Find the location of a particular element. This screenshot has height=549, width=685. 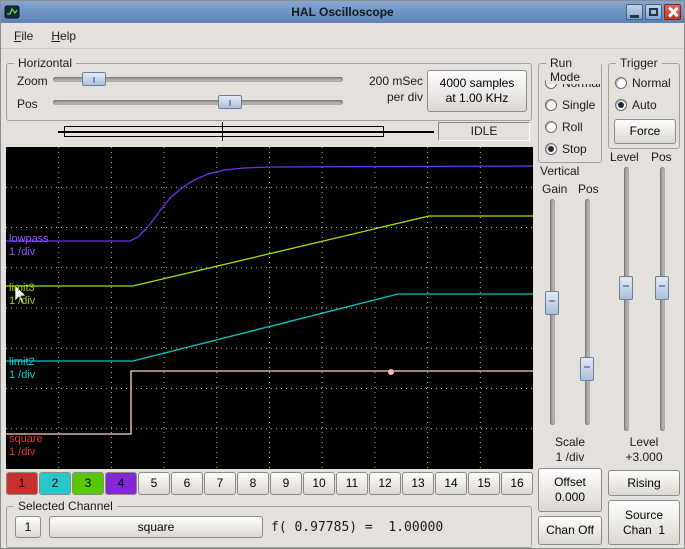

channel-button-3: 3 is located at coordinates (88, 483).